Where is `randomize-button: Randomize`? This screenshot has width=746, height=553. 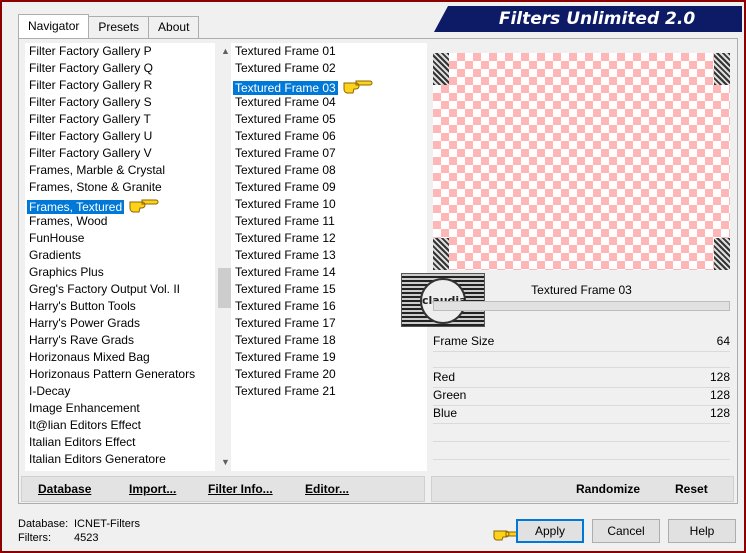
randomize-button: Randomize is located at coordinates (608, 489).